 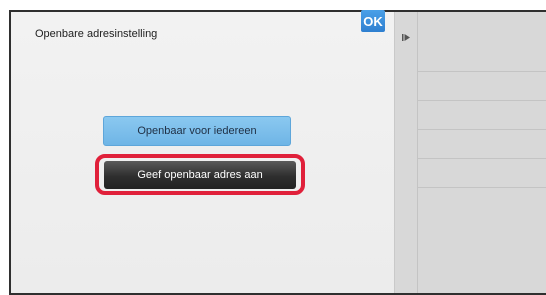 What do you see at coordinates (197, 131) in the screenshot?
I see `public-for-everyone-button: Openbaar voor iedereen` at bounding box center [197, 131].